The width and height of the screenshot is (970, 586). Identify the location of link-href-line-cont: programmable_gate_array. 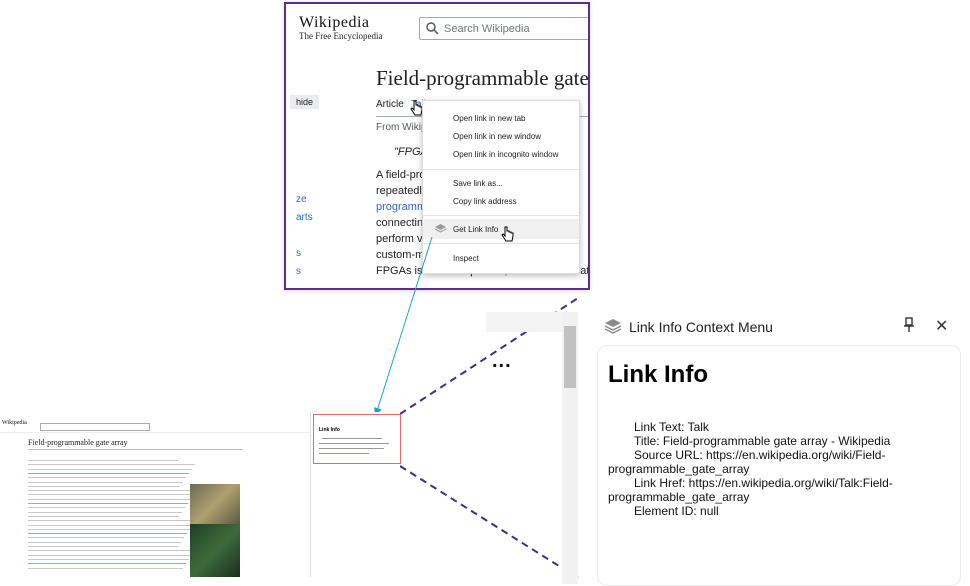
(679, 497).